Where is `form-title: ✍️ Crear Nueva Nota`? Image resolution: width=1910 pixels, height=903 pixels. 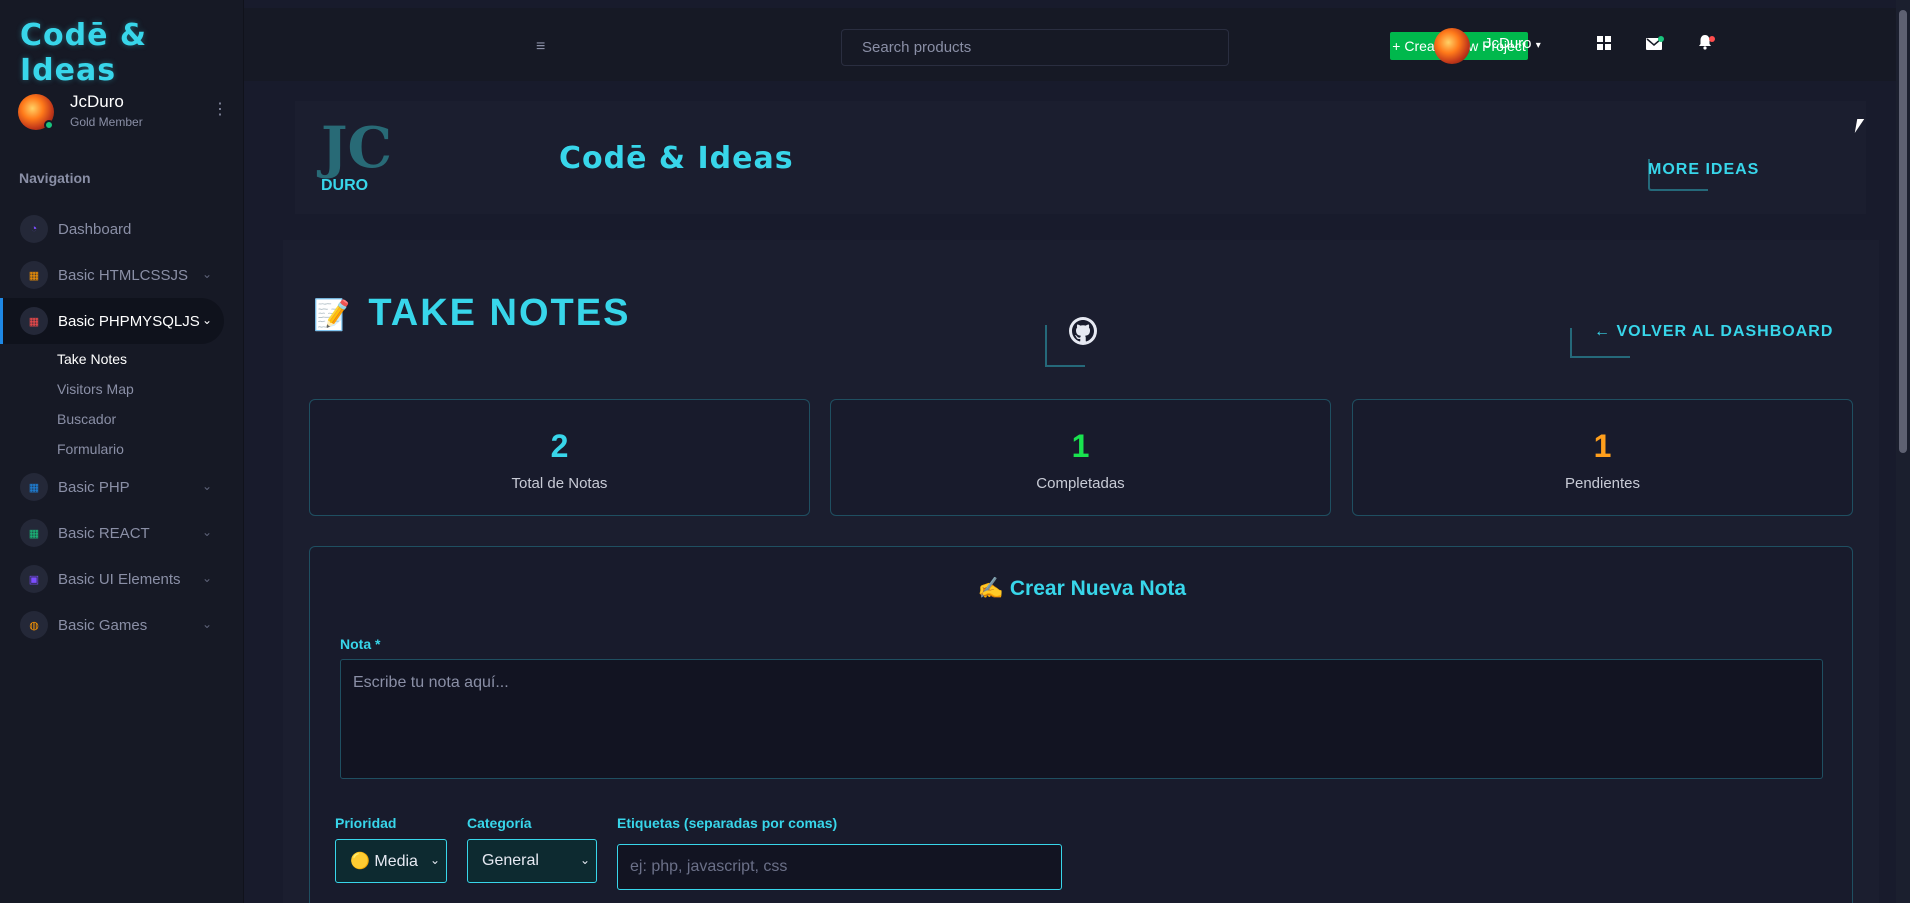 form-title: ✍️ Crear Nueva Nota is located at coordinates (1082, 588).